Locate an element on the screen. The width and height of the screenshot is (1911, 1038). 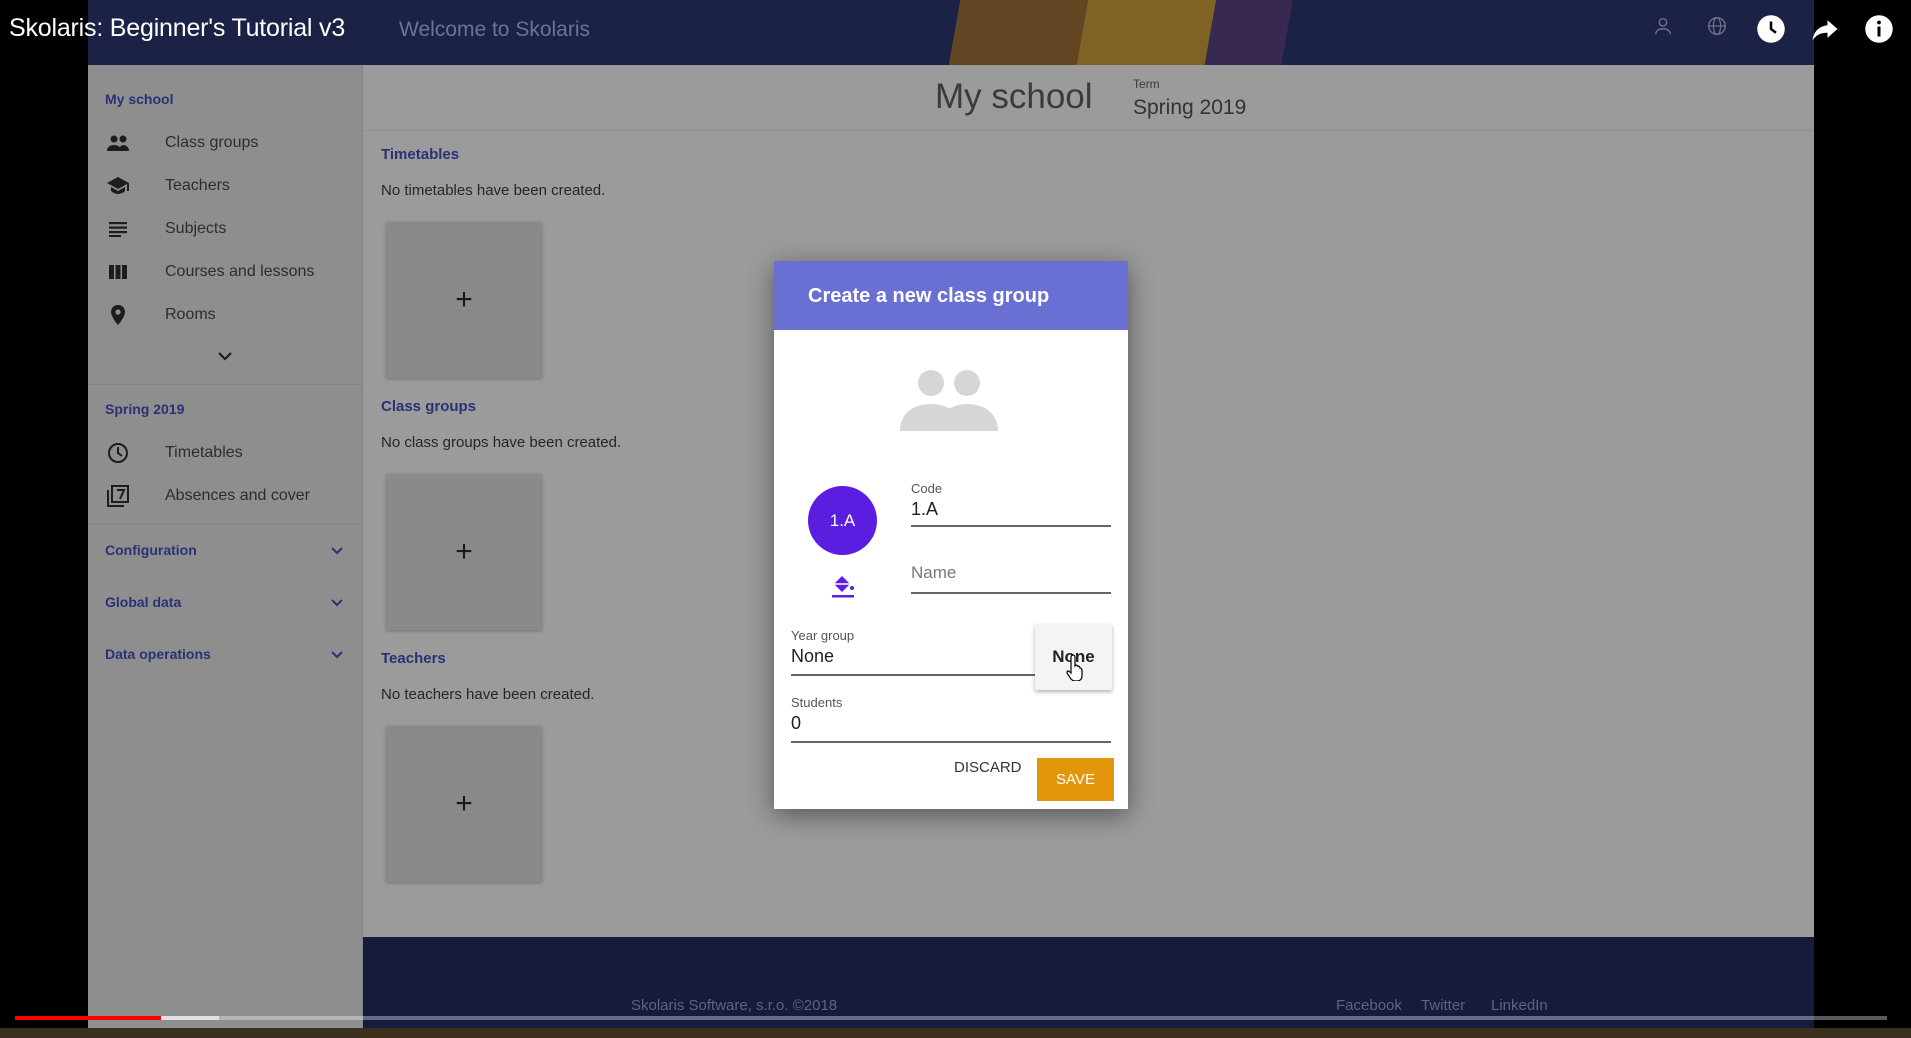
section-title-class-groups: Class groups is located at coordinates (429, 406).